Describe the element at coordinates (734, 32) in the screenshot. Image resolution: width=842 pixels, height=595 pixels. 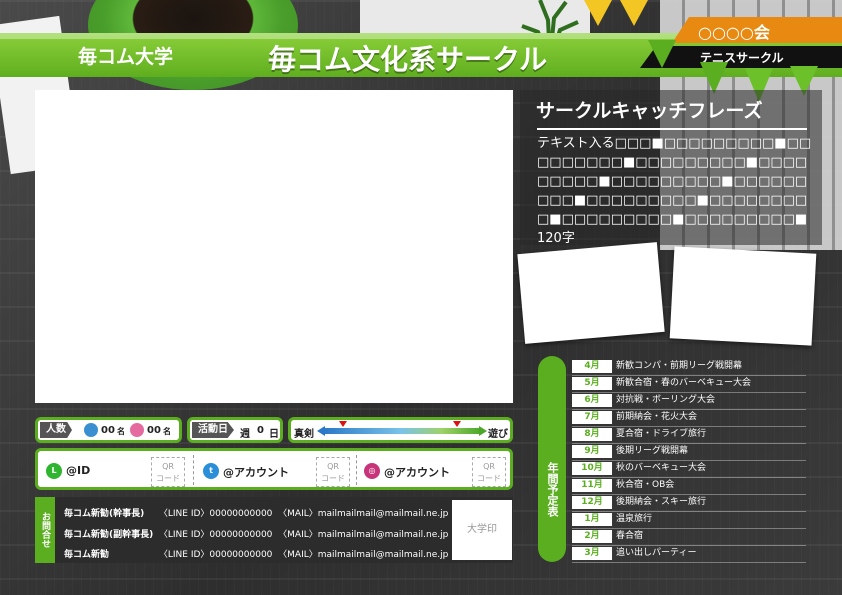
I see `org-name: ○○○○会` at that location.